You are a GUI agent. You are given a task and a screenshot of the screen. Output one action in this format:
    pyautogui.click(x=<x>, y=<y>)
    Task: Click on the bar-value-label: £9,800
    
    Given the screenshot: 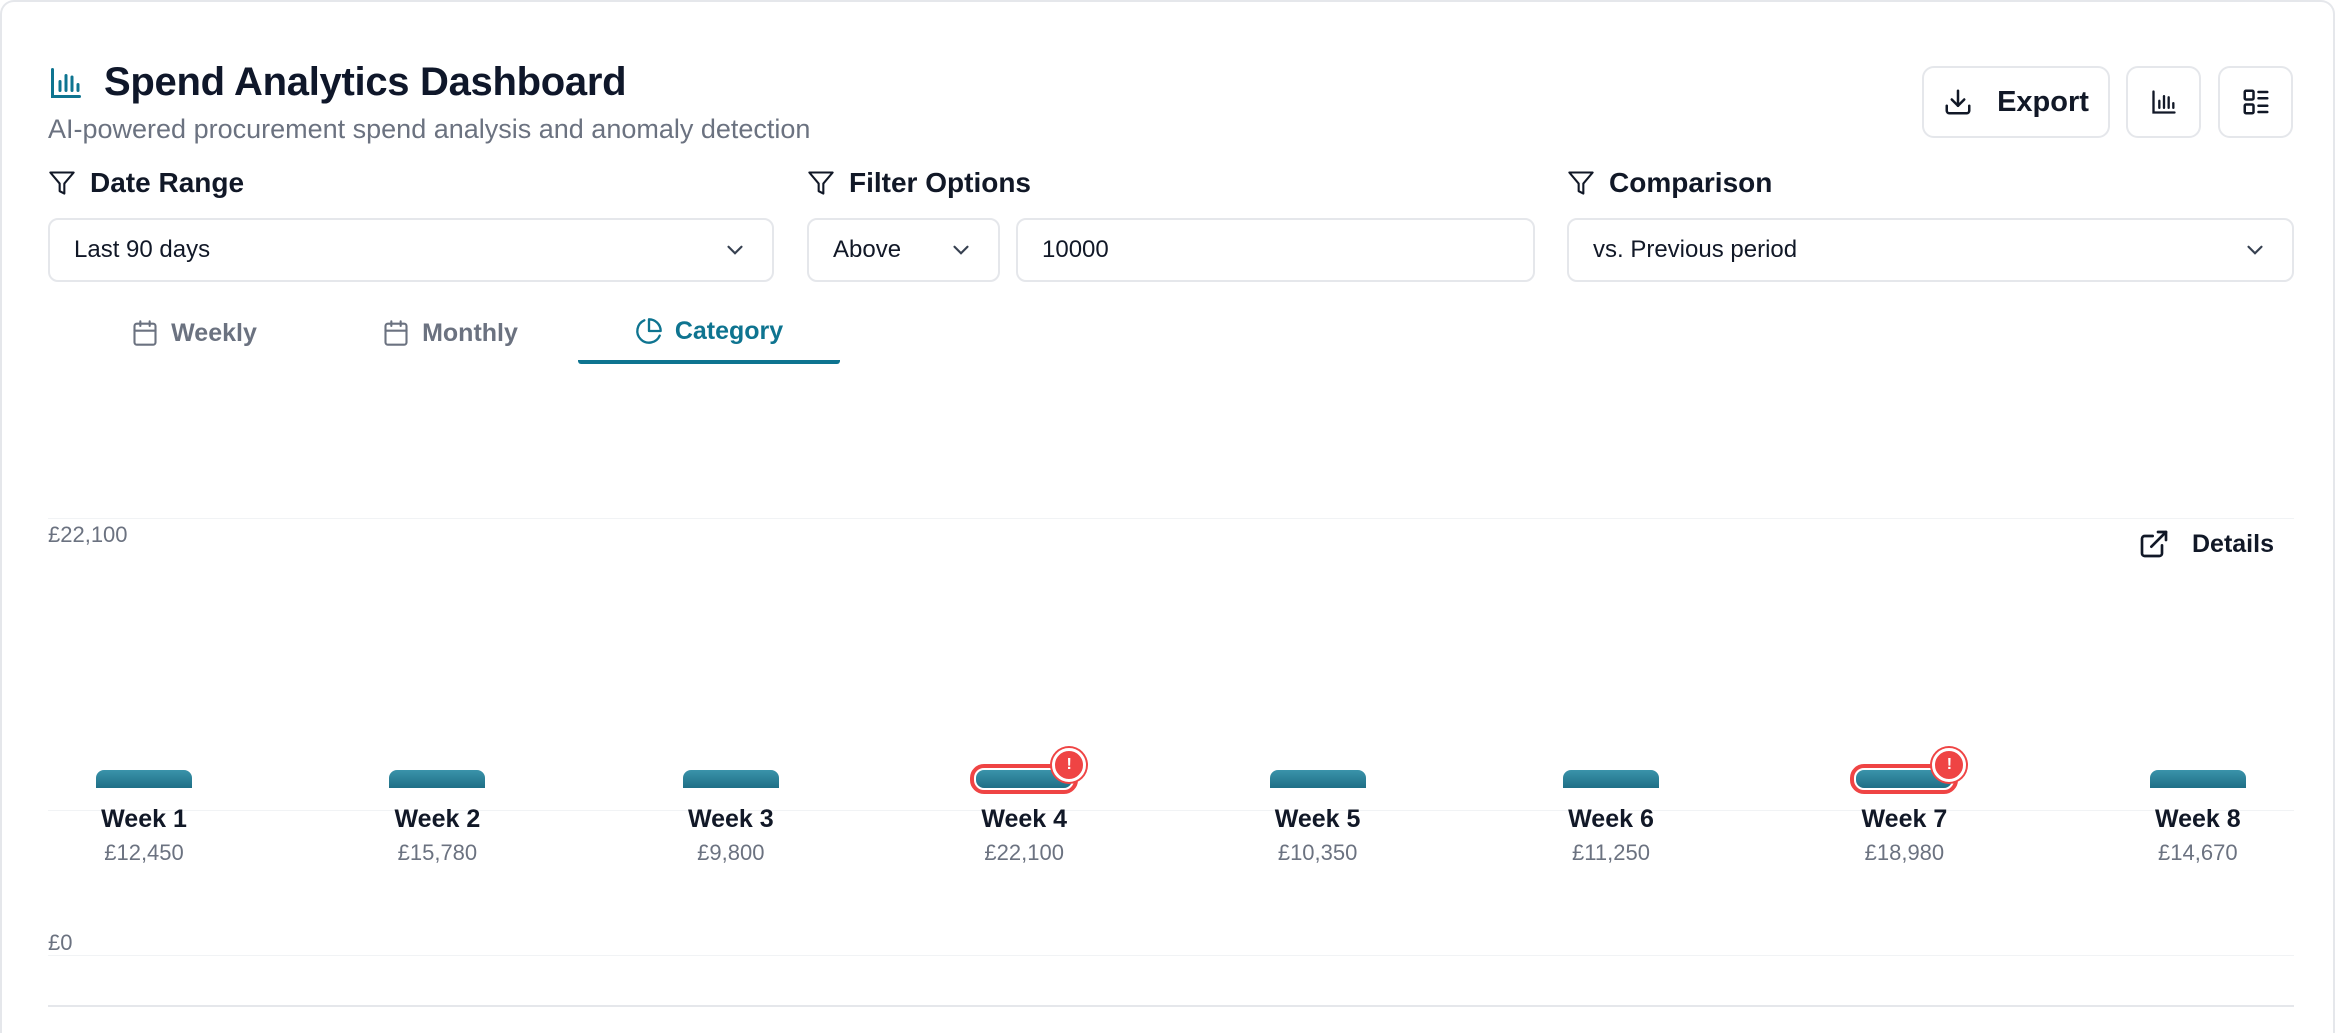 What is the action you would take?
    pyautogui.click(x=731, y=852)
    